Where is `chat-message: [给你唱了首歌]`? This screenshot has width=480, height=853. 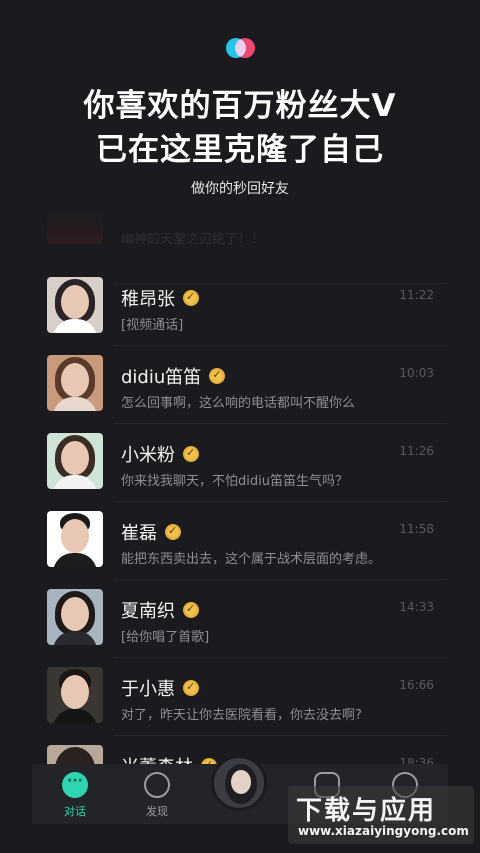
chat-message: [给你唱了首歌] is located at coordinates (165, 637).